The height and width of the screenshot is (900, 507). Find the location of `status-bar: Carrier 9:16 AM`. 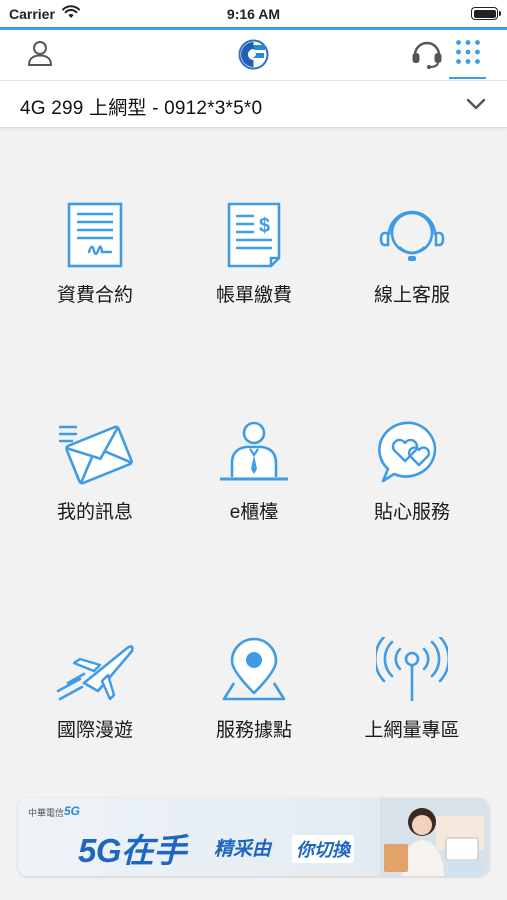

status-bar: Carrier 9:16 AM is located at coordinates (253, 13).